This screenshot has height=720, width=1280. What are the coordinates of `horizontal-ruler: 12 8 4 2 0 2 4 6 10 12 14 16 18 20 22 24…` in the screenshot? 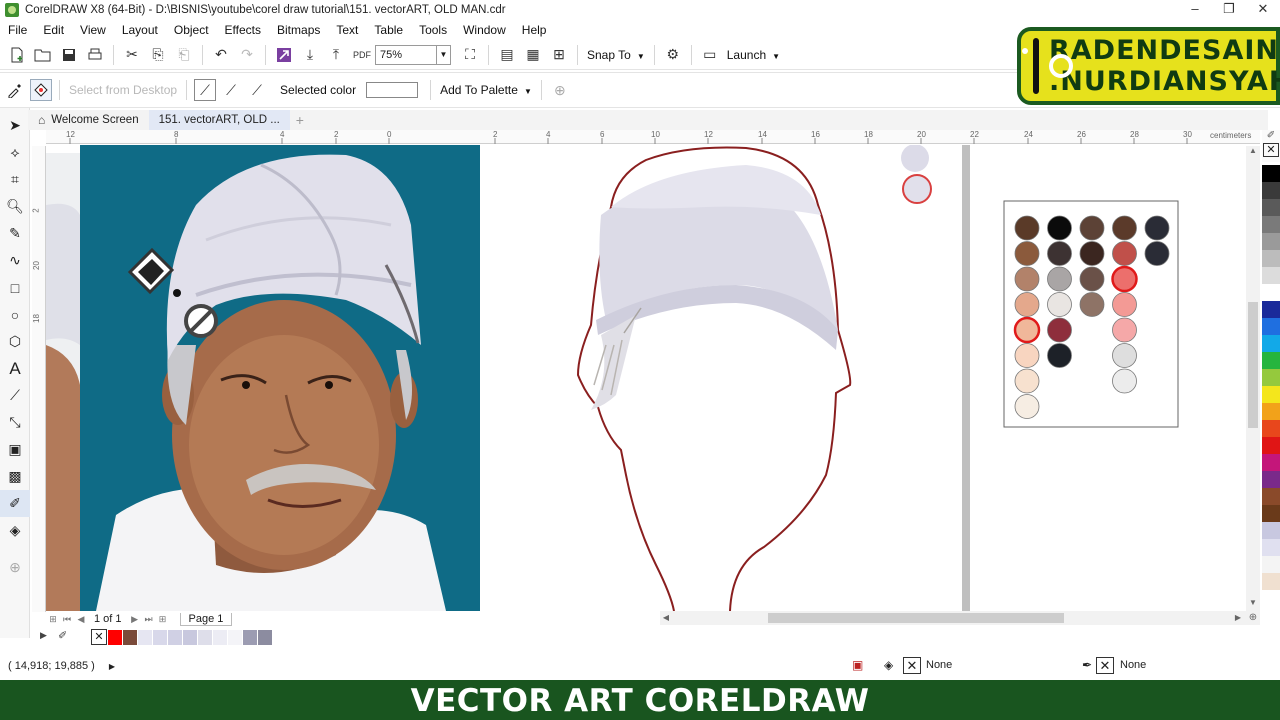 It's located at (653, 137).